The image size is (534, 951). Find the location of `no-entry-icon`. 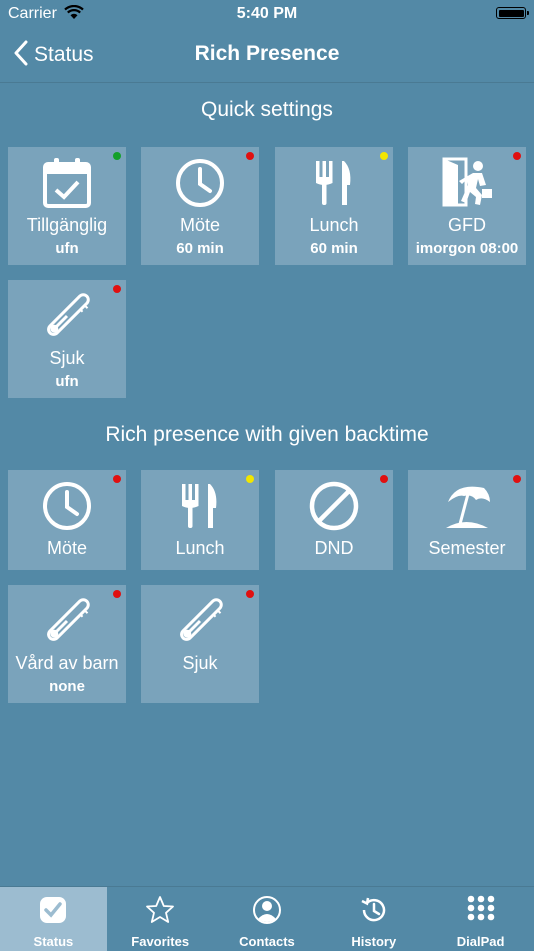

no-entry-icon is located at coordinates (334, 506).